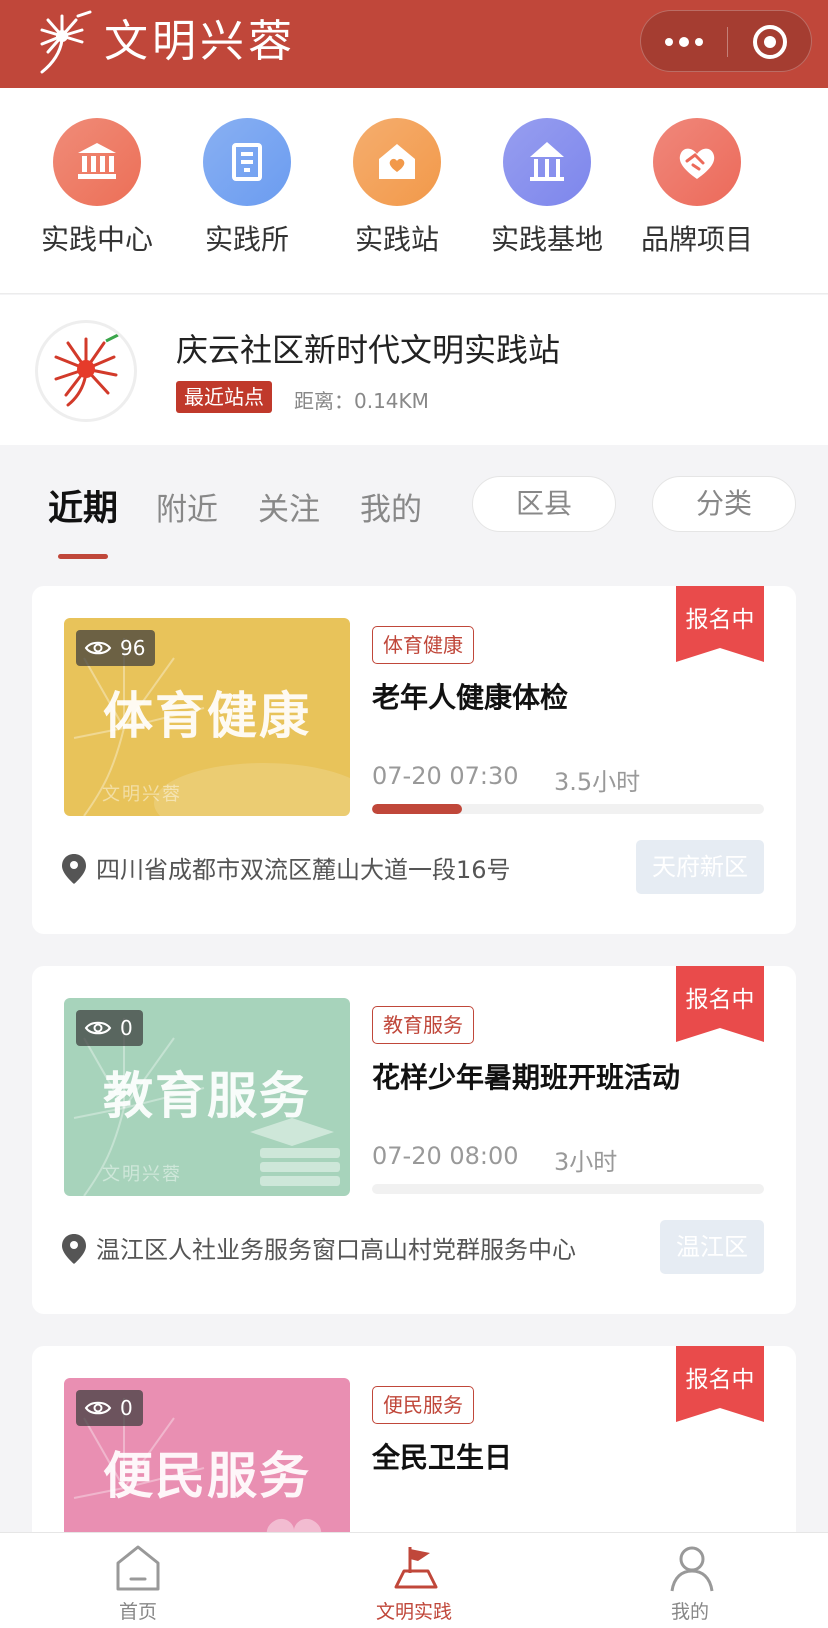  Describe the element at coordinates (696, 239) in the screenshot. I see `category-label: 品牌项目` at that location.